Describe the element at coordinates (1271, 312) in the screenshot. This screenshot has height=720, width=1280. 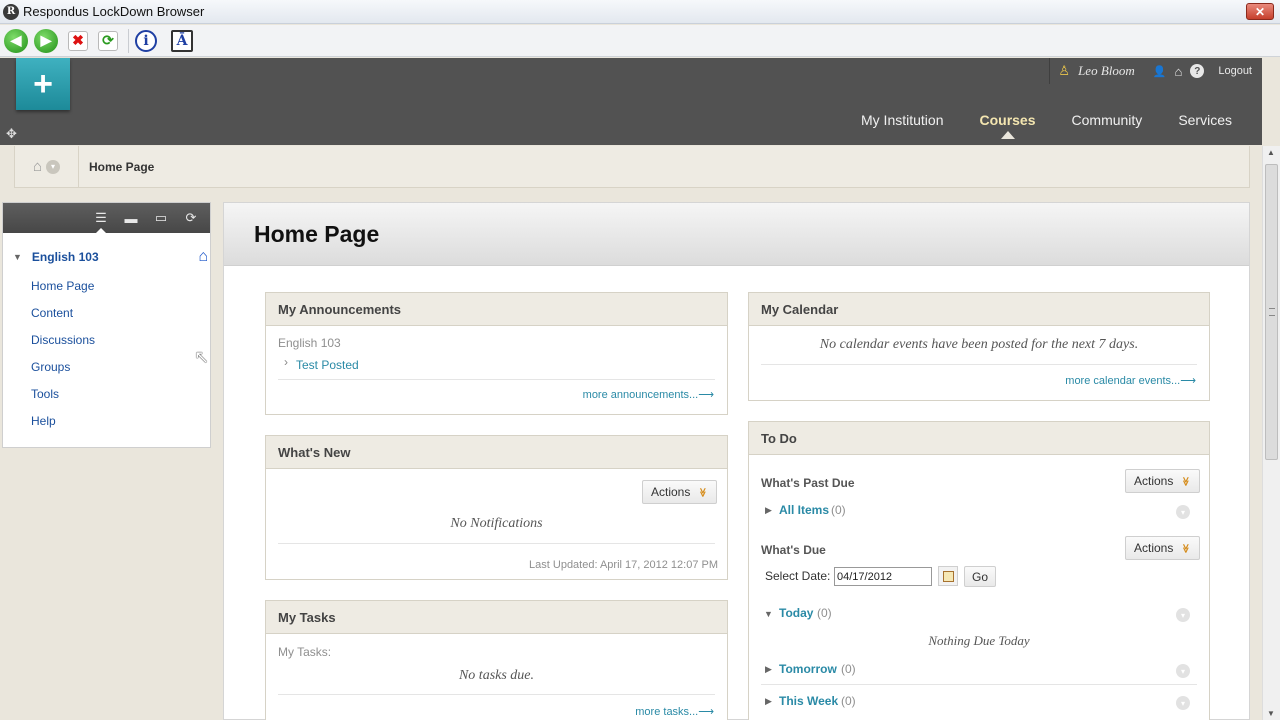
I see `scroll-thumb` at that location.